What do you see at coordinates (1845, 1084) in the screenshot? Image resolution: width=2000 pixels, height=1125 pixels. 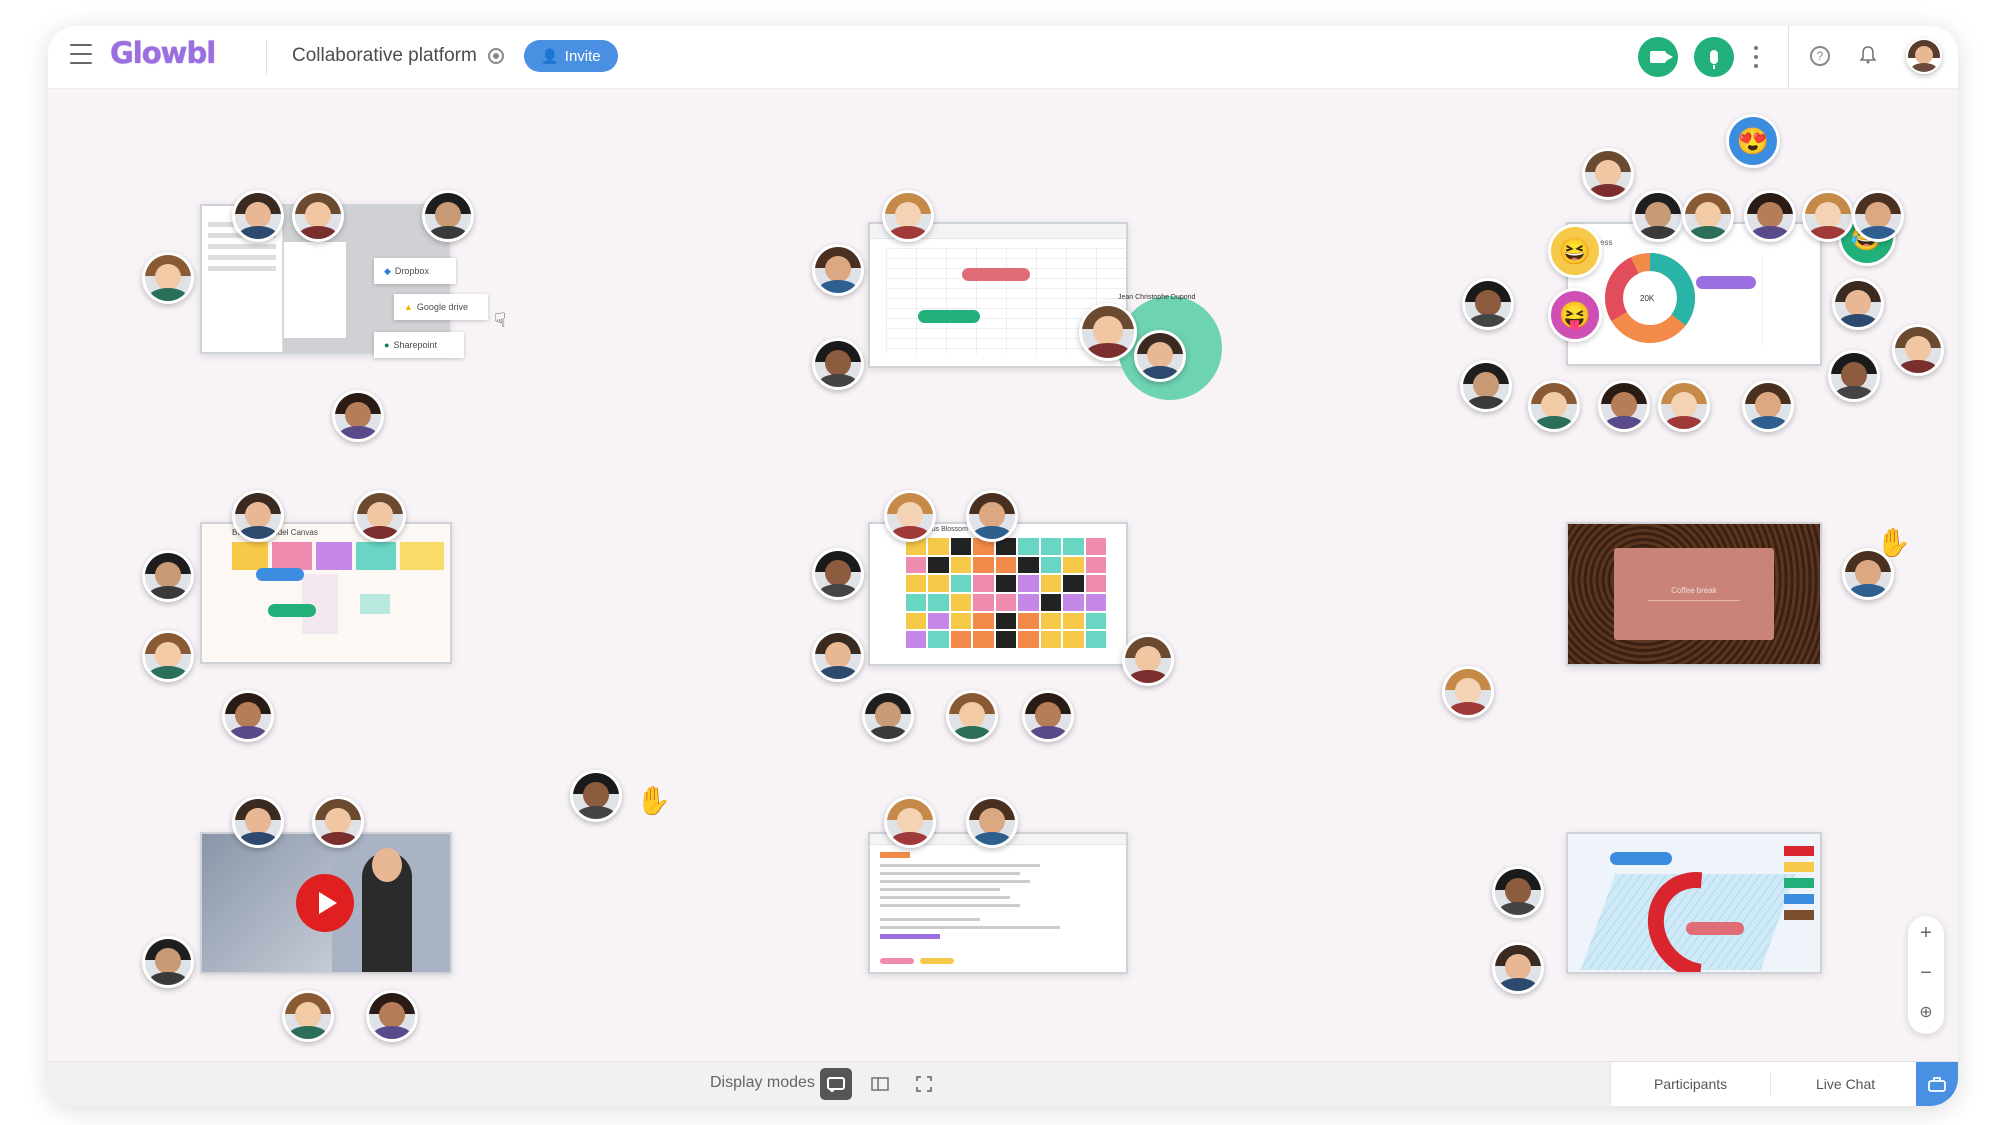 I see `tab-live-chat: Live Chat` at bounding box center [1845, 1084].